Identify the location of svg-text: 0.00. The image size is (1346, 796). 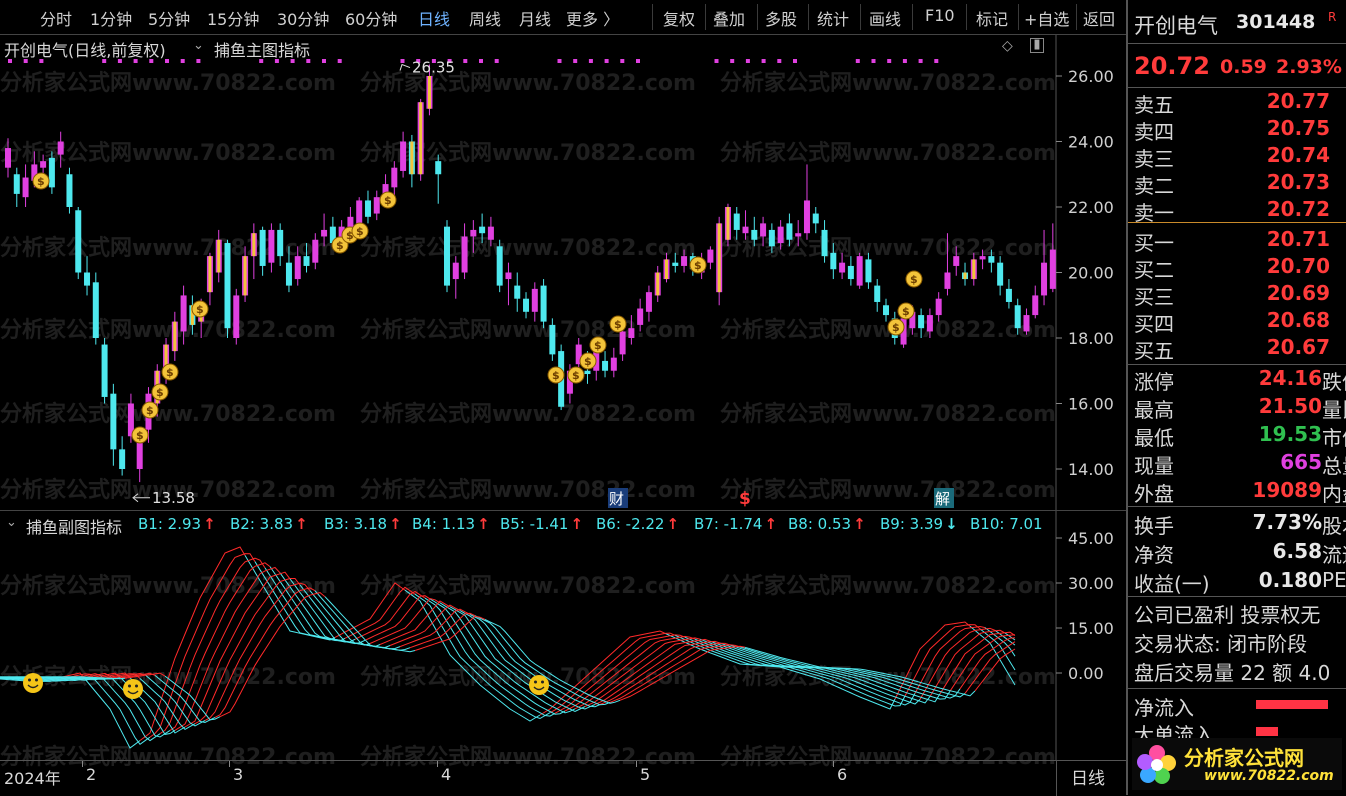
(1086, 673).